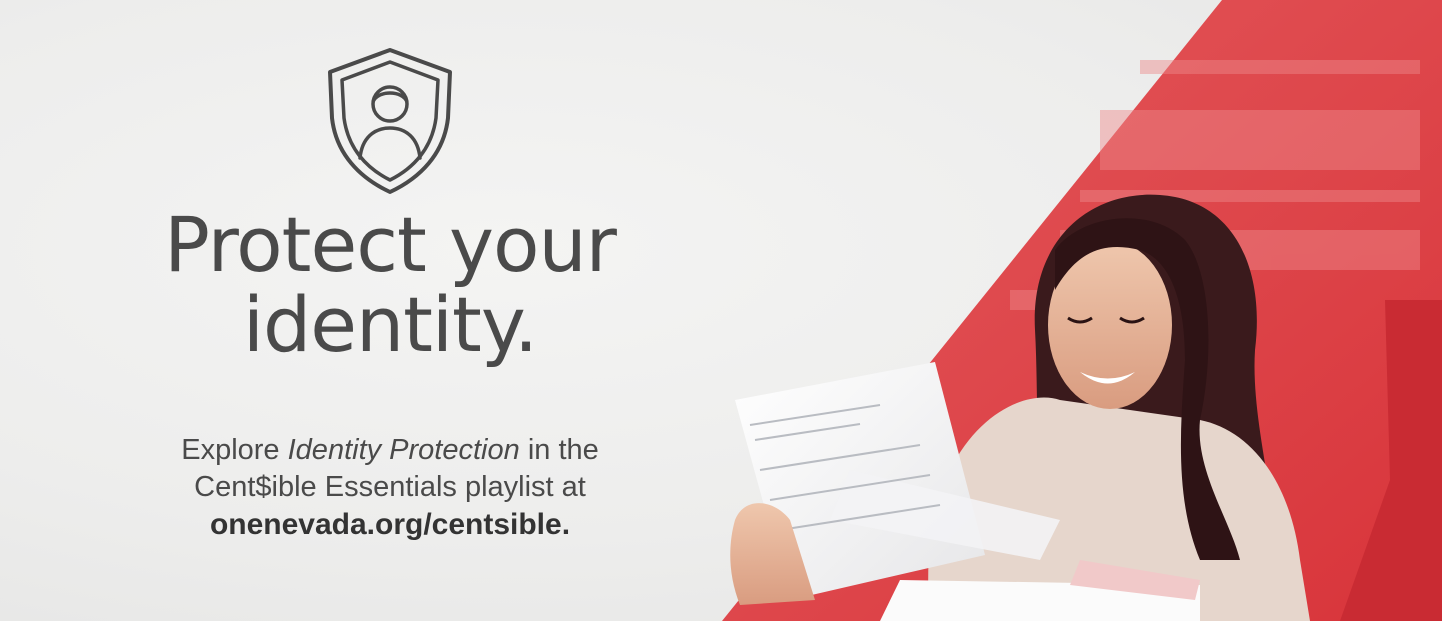  Describe the element at coordinates (390, 244) in the screenshot. I see `headline-line-1: Protect your` at that location.